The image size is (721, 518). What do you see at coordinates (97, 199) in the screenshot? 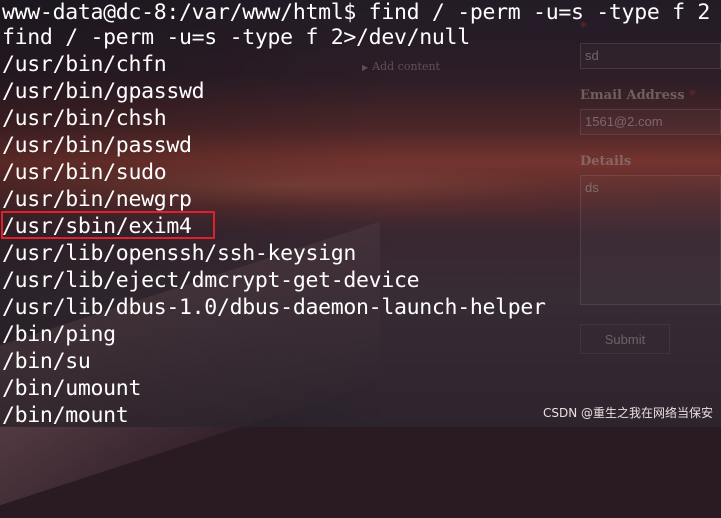
I see `terminal-output-line: /usr/bin/newgrp` at bounding box center [97, 199].